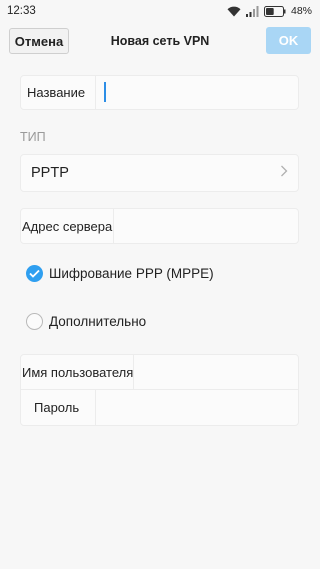  Describe the element at coordinates (105, 92) in the screenshot. I see `text-cursor` at that location.